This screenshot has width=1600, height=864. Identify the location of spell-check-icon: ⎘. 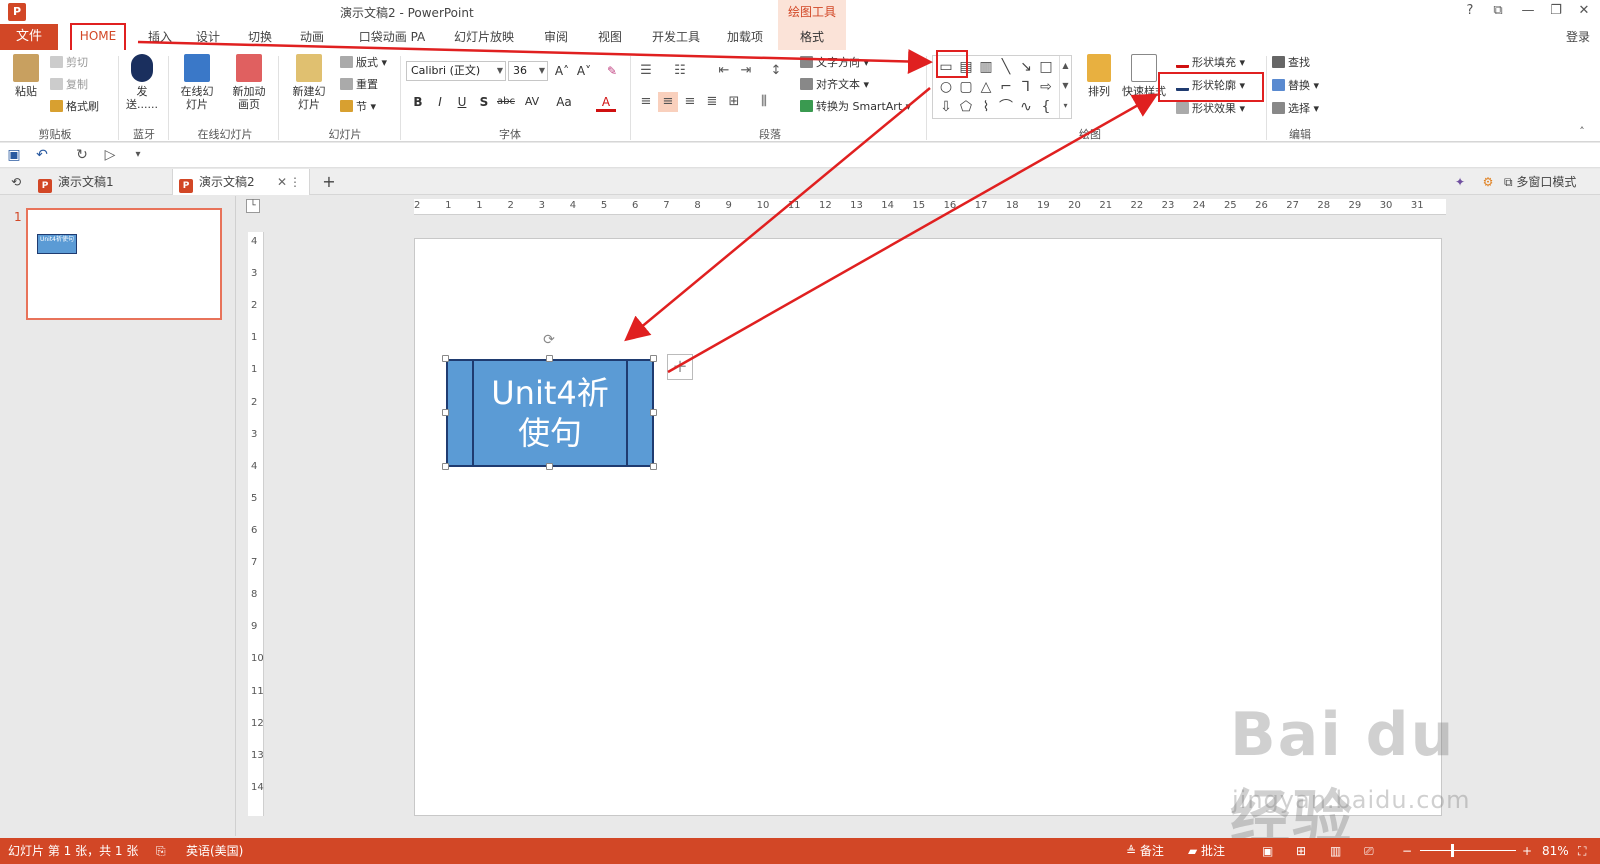
(161, 851).